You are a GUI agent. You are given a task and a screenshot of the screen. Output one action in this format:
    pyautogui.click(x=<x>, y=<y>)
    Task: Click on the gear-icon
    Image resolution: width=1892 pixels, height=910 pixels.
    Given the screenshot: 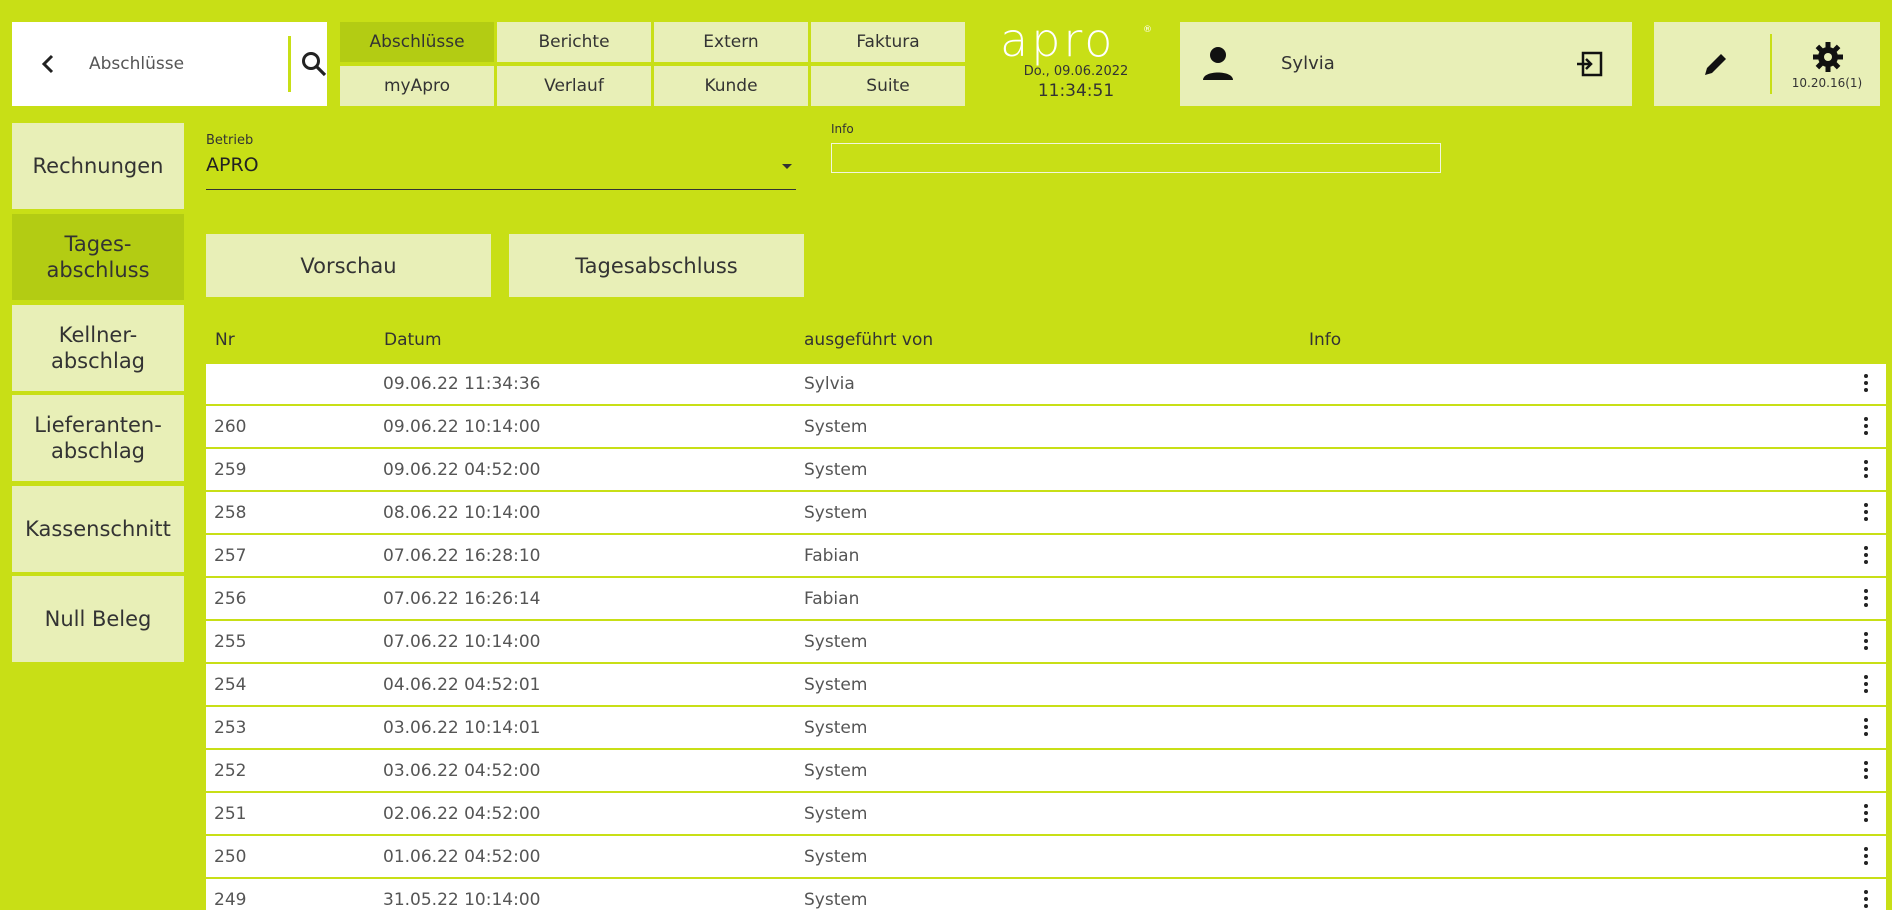 What is the action you would take?
    pyautogui.click(x=1828, y=57)
    